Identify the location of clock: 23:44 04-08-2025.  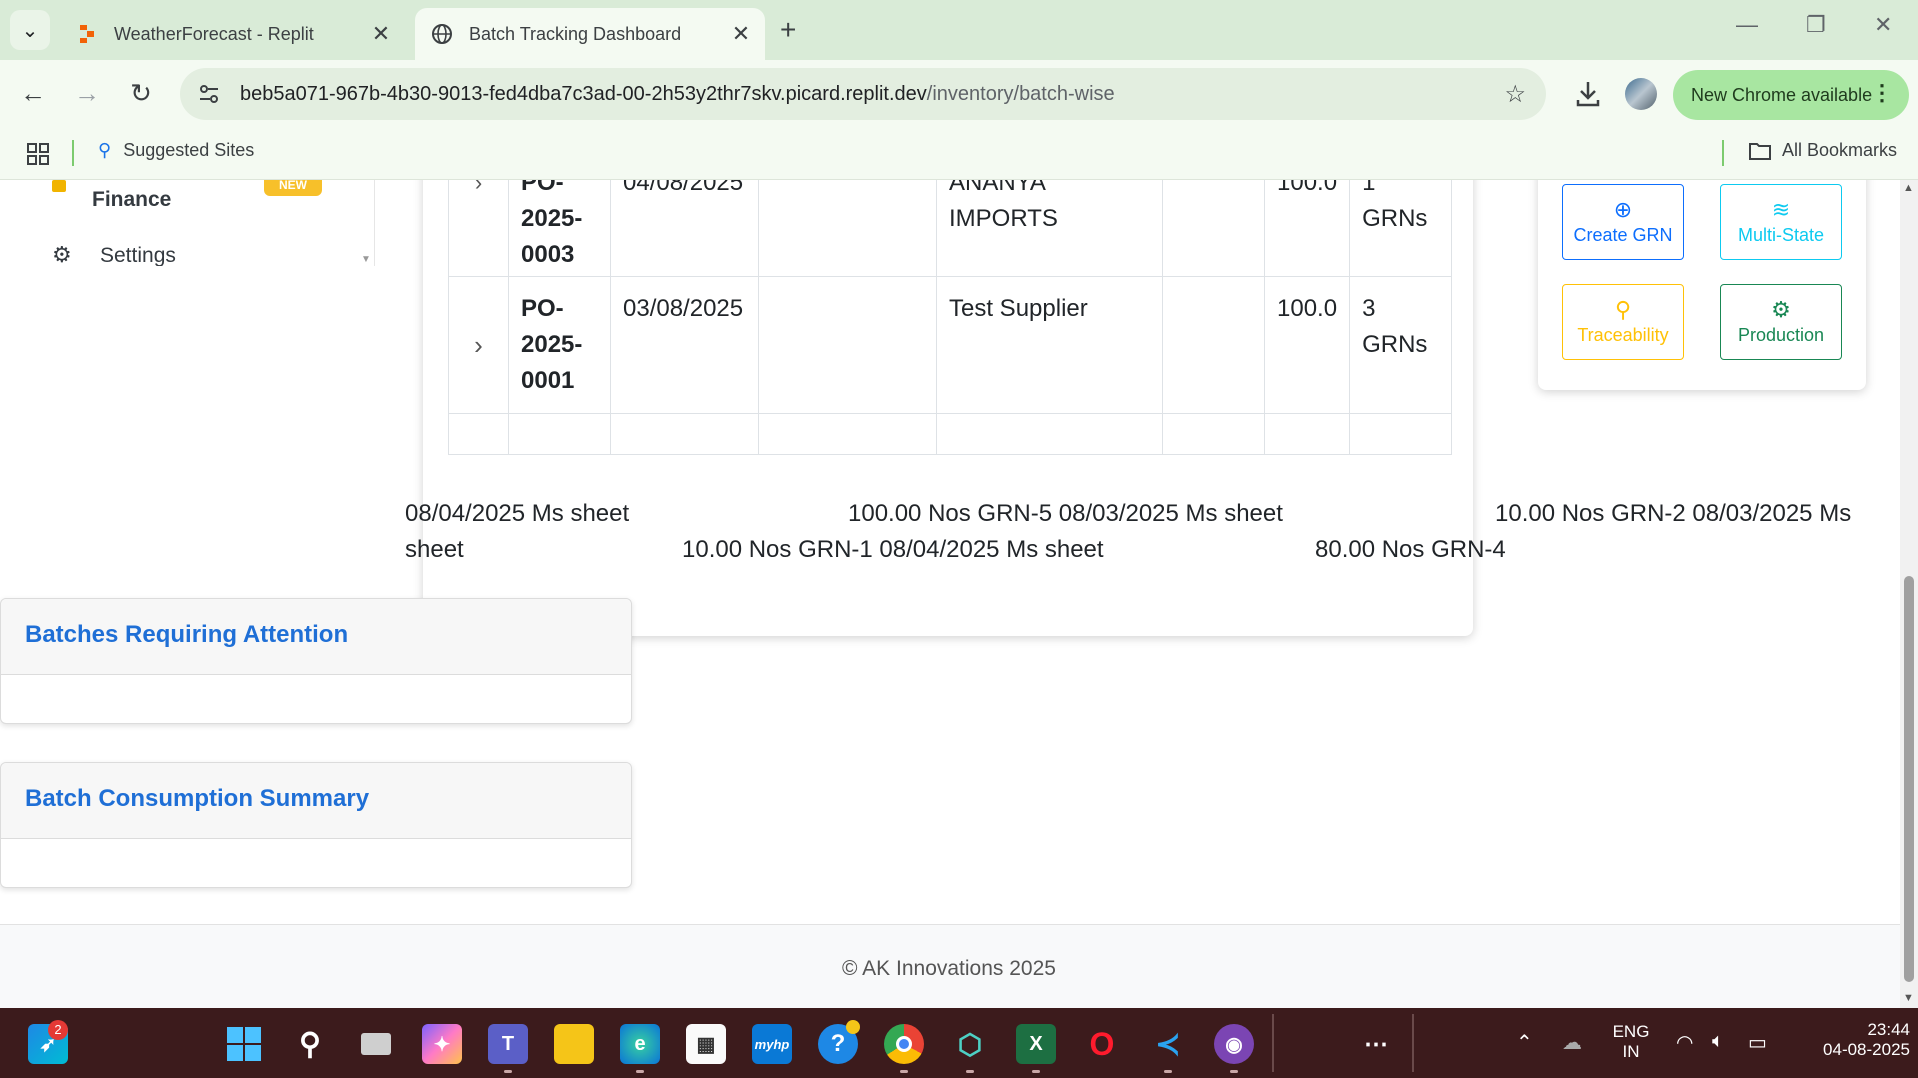
(1850, 1040).